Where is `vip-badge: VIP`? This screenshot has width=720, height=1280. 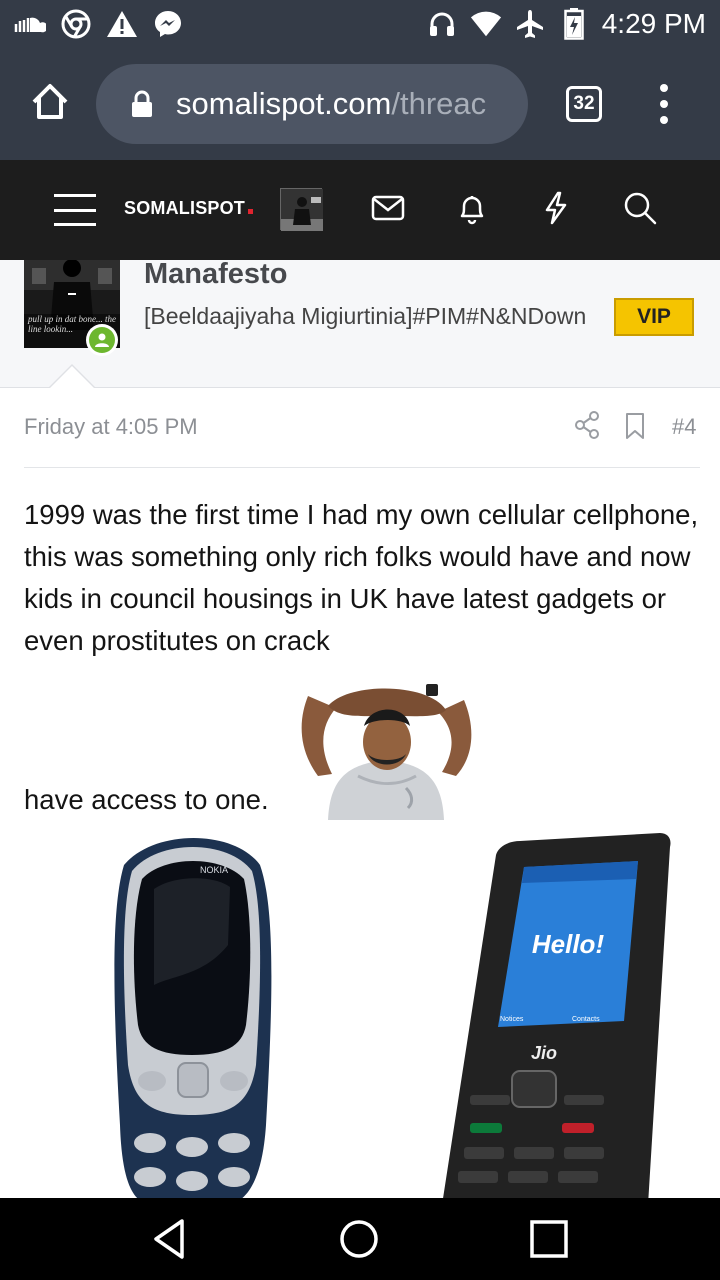 vip-badge: VIP is located at coordinates (654, 317).